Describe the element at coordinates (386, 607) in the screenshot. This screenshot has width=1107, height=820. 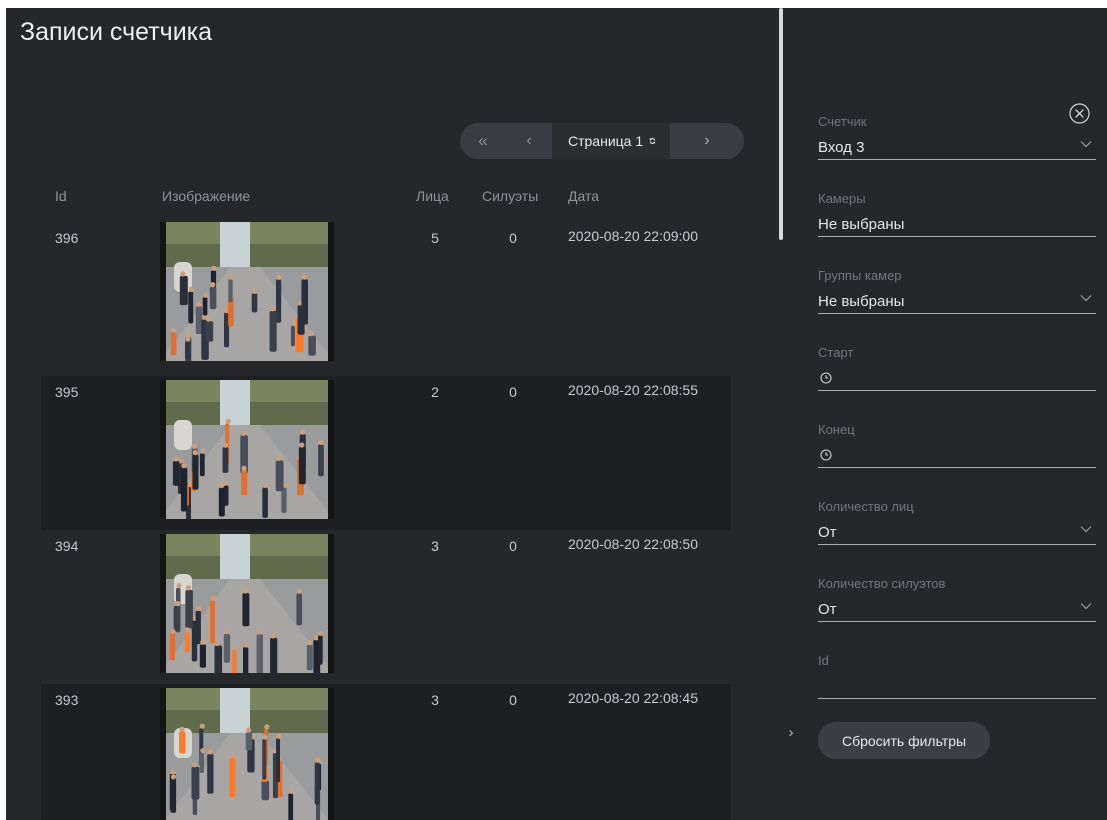
I see `table-row: 394 3 0 2020-08-20 22:08:50` at that location.